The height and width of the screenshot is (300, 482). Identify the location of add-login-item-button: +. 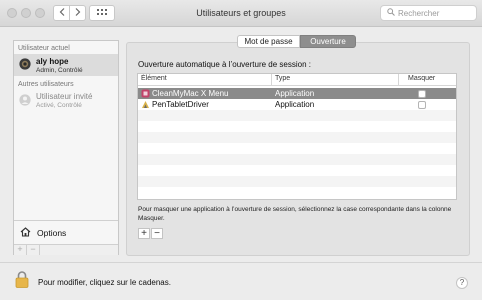
(144, 233).